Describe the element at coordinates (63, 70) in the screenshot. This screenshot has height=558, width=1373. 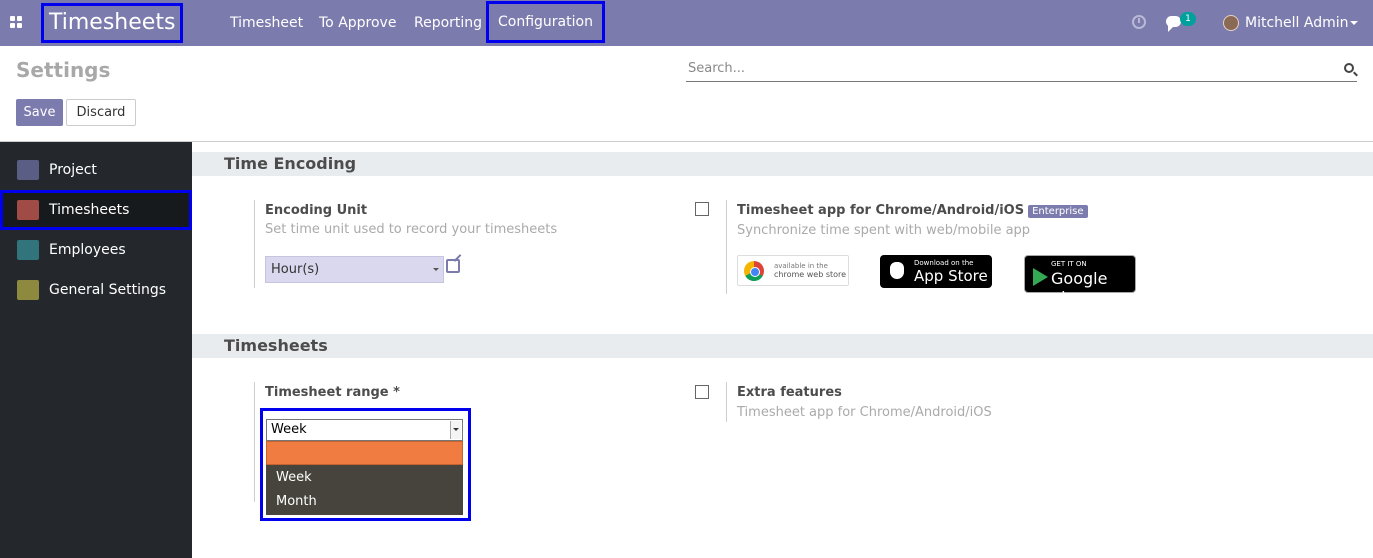
I see `page-title: Settings` at that location.